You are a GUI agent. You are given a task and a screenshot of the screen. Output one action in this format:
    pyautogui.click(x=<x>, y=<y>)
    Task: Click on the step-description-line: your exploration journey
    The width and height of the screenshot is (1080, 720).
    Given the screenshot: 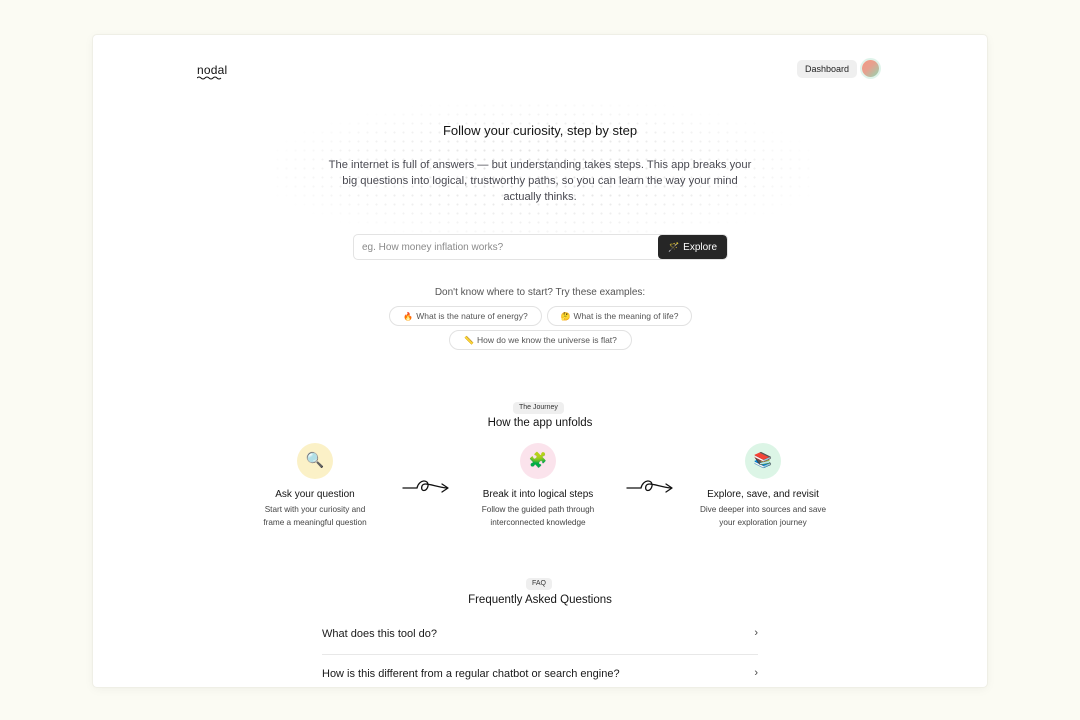 What is the action you would take?
    pyautogui.click(x=763, y=522)
    